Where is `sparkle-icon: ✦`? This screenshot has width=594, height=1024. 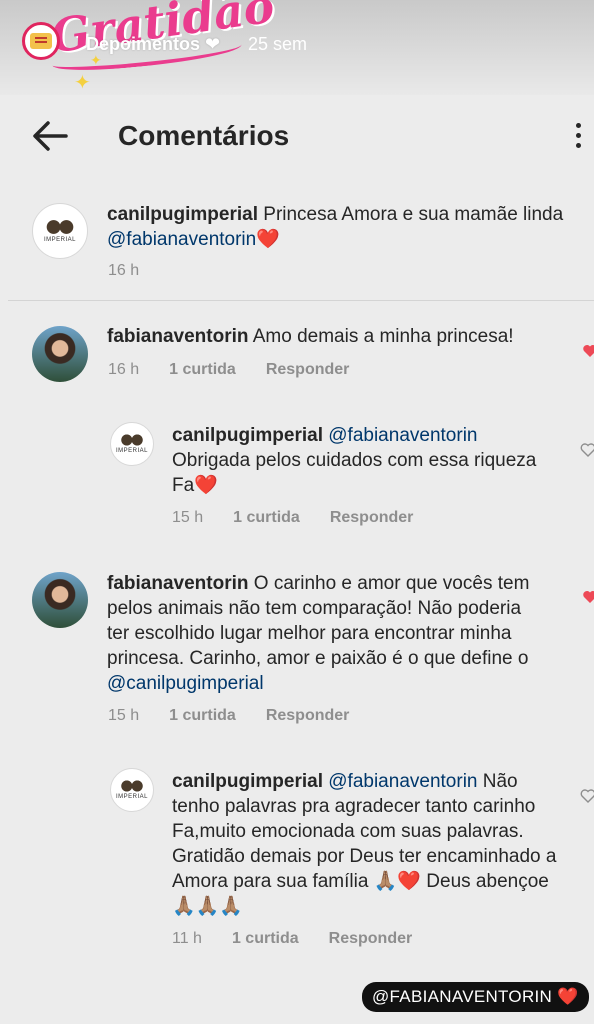 sparkle-icon: ✦ is located at coordinates (82, 83).